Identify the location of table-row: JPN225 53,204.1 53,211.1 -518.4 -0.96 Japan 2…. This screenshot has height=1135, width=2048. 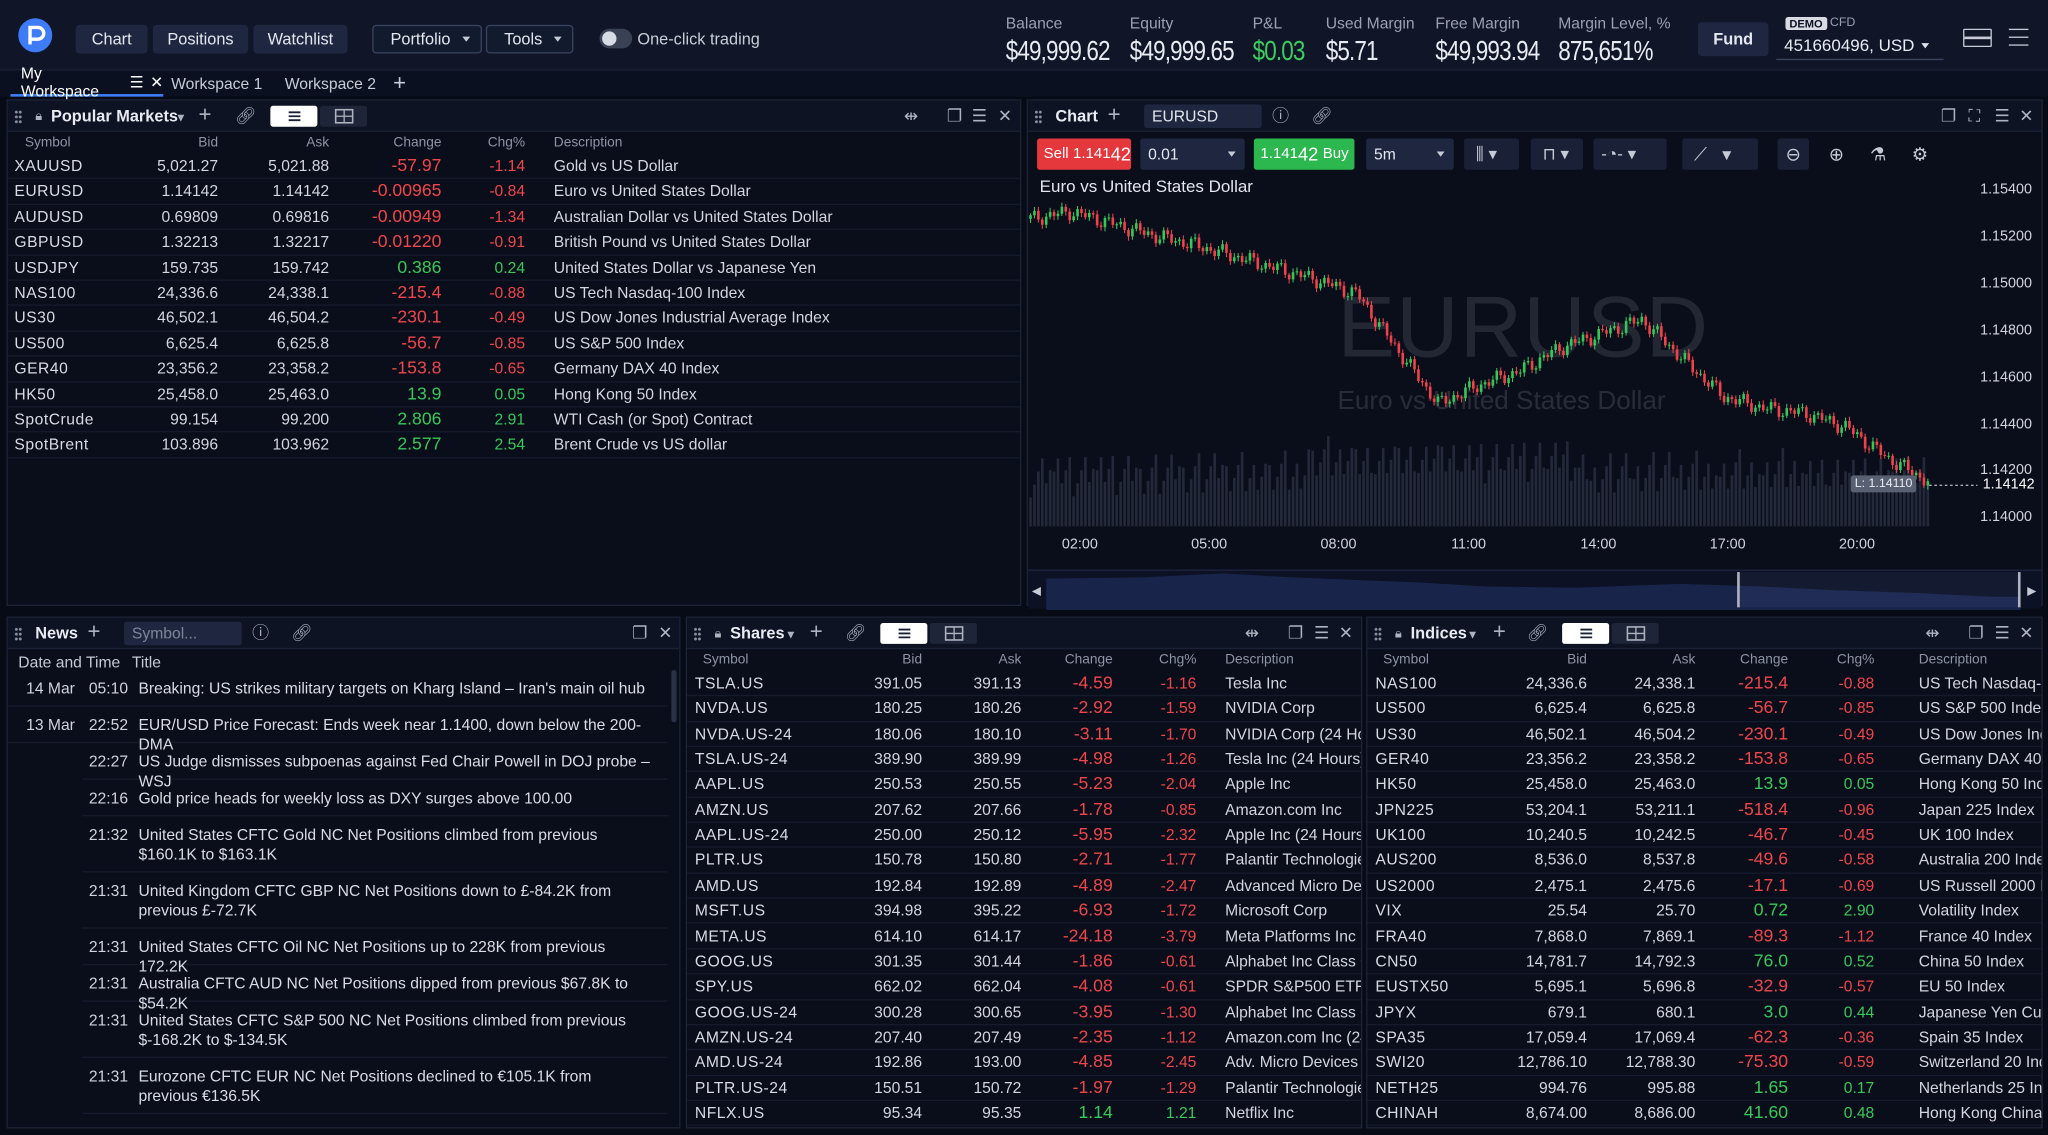
(1704, 810).